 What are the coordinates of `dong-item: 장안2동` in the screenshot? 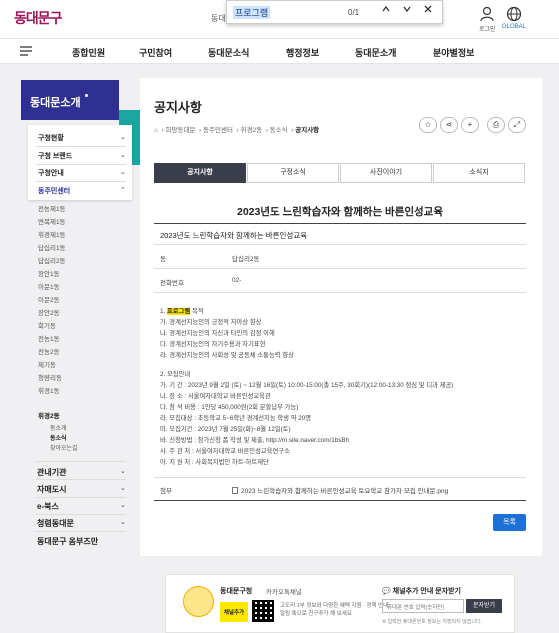 It's located at (49, 312).